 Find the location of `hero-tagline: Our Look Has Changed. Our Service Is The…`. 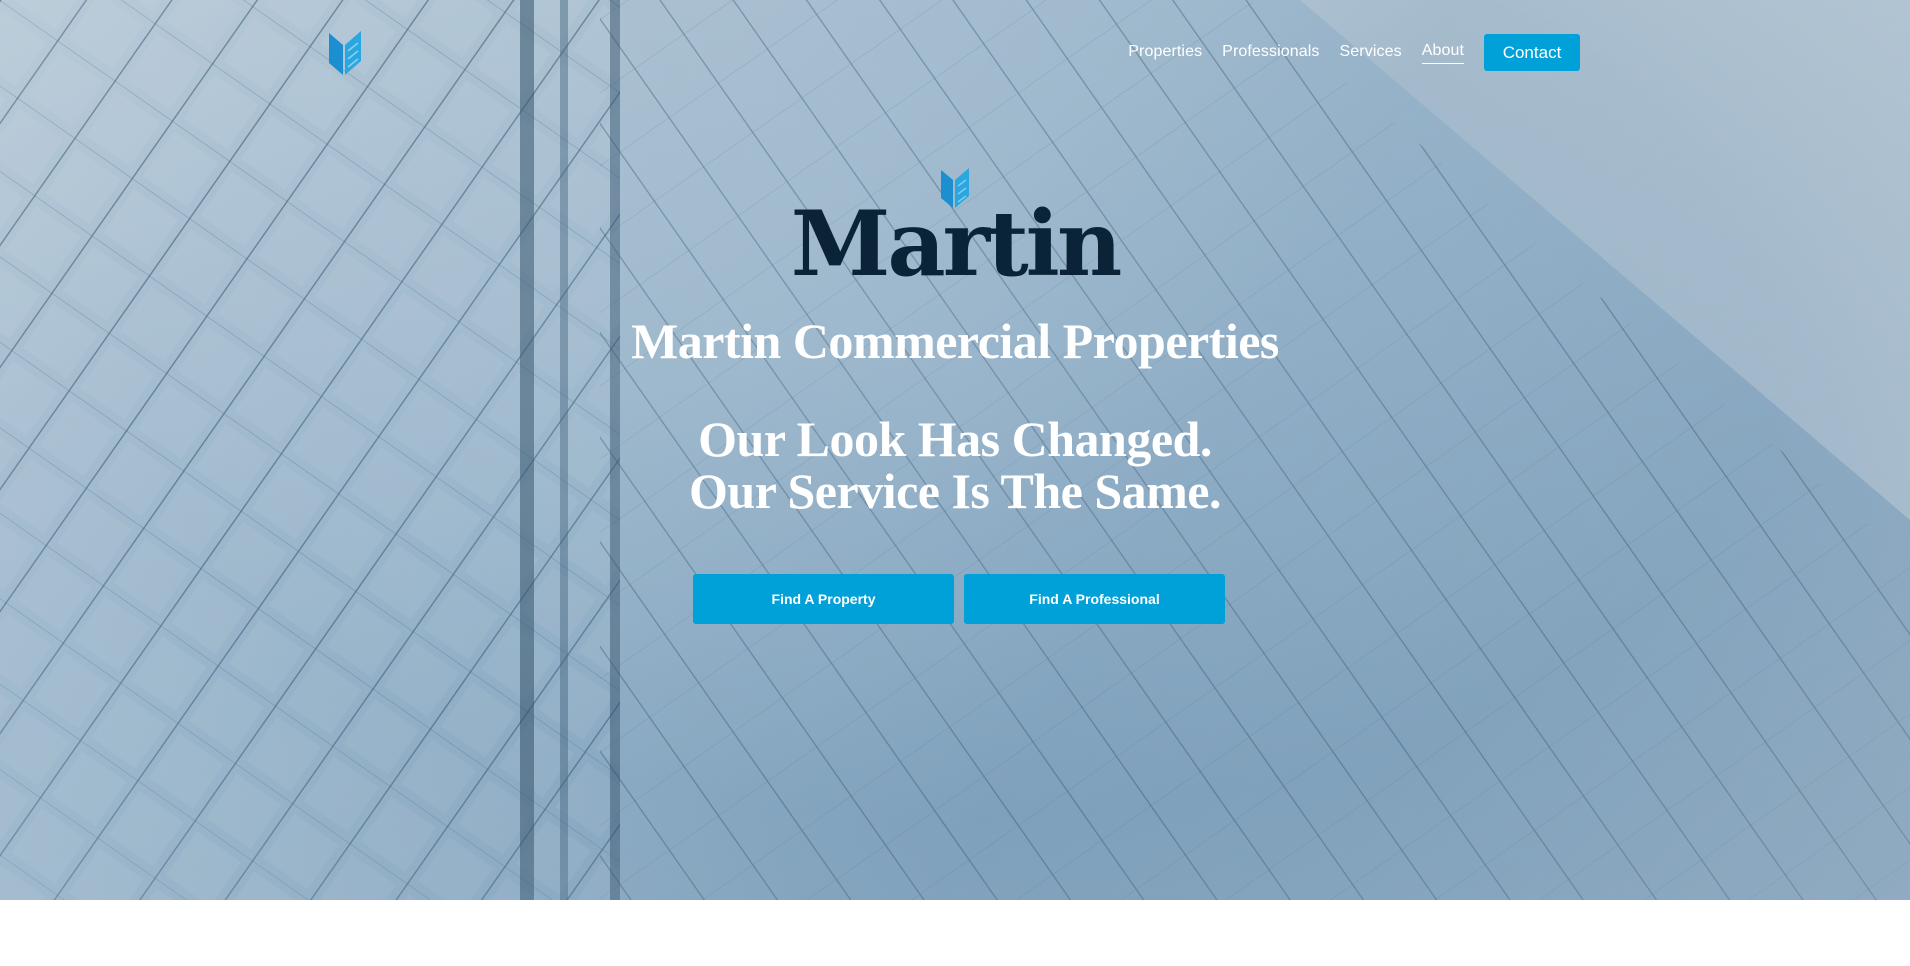

hero-tagline: Our Look Has Changed. Our Service Is The… is located at coordinates (955, 465).